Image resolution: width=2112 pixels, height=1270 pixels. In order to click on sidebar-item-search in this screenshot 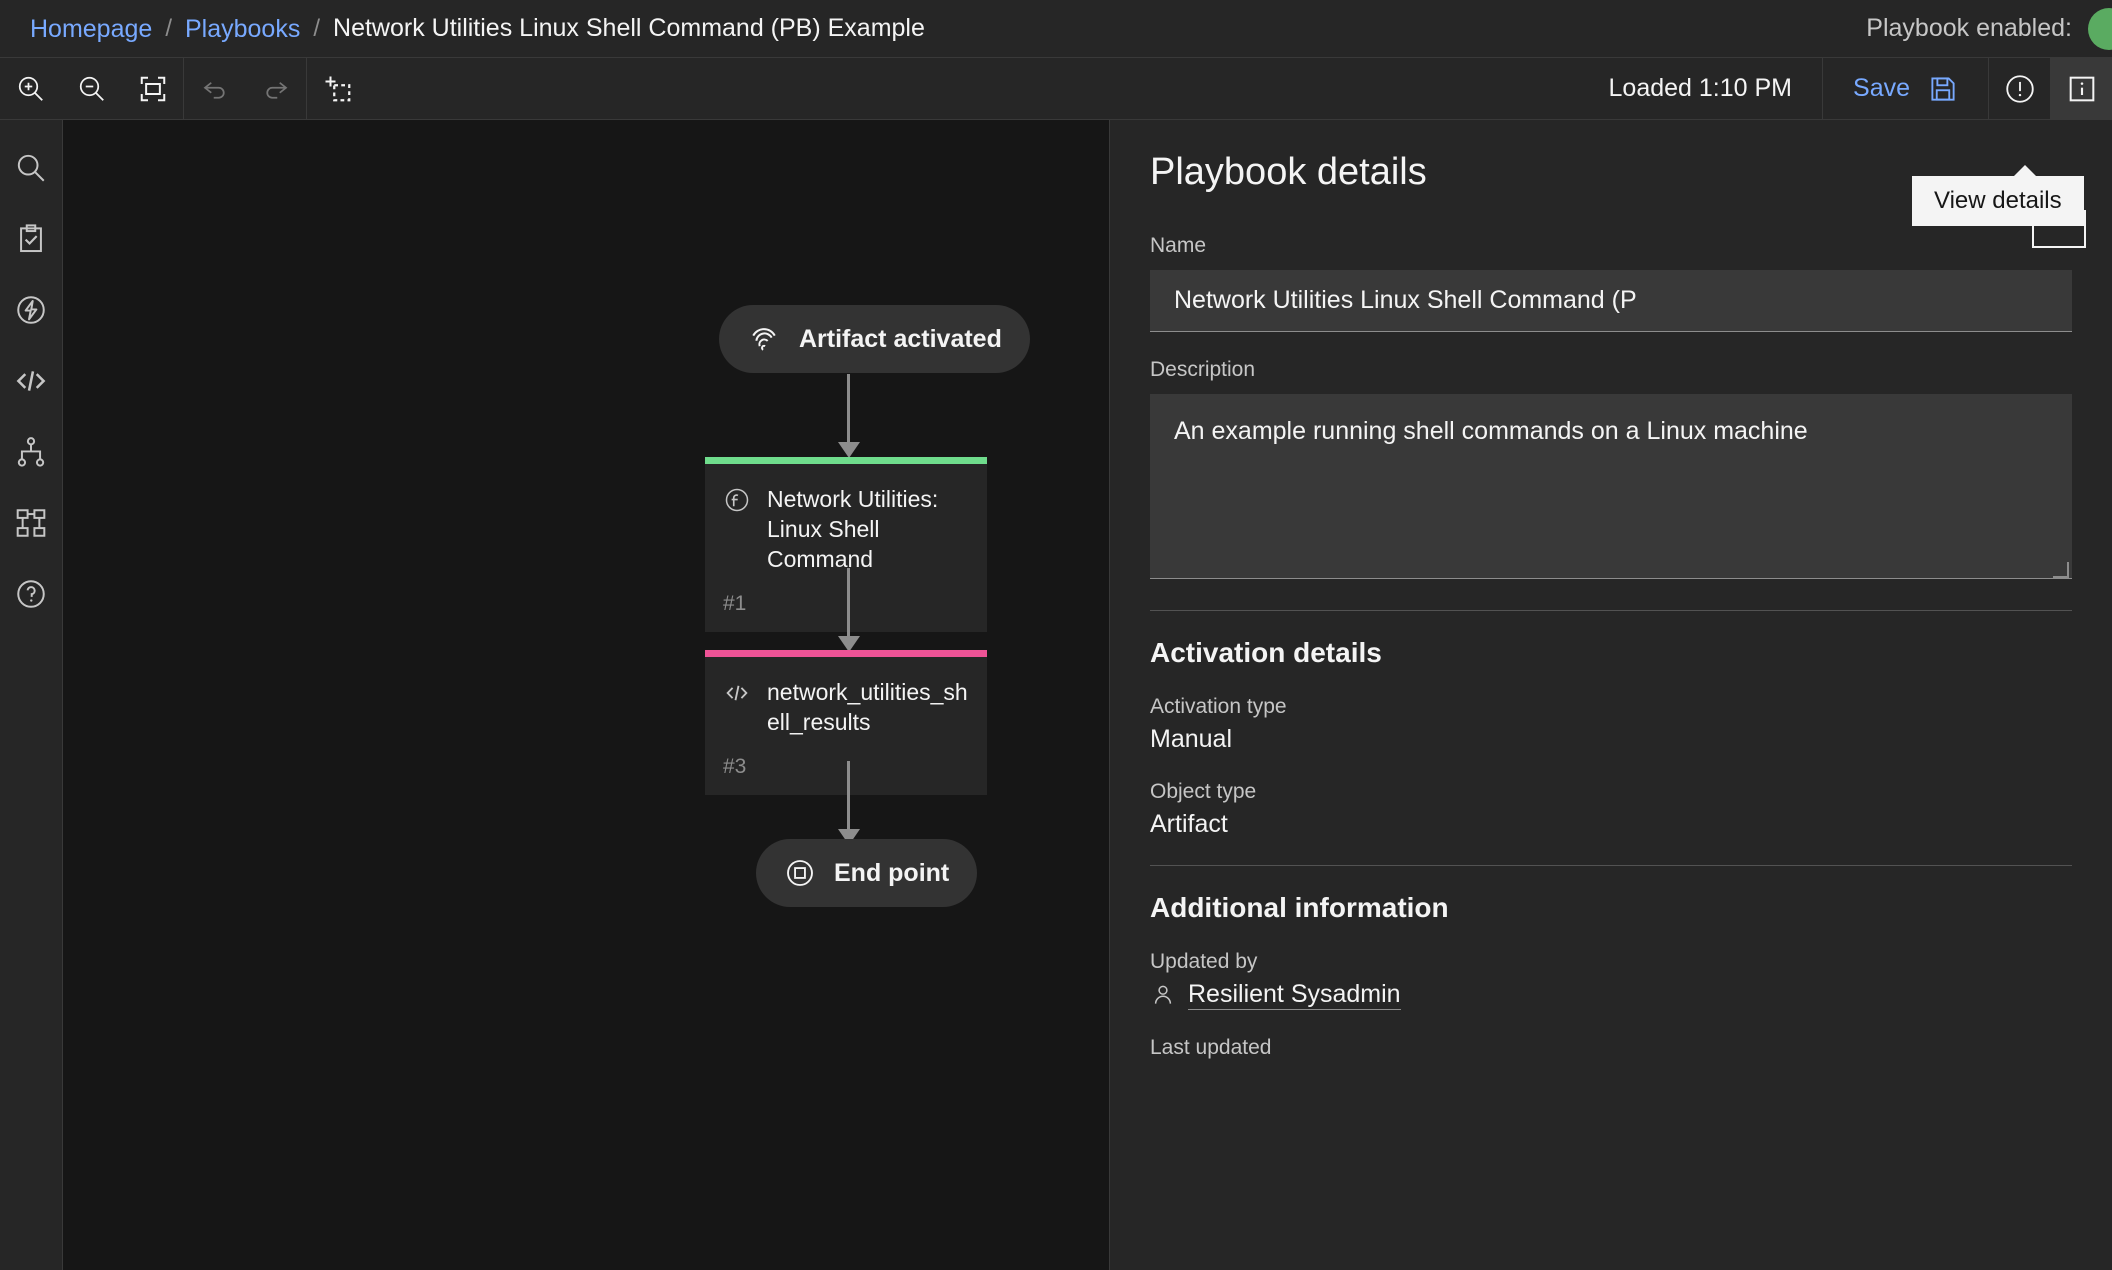, I will do `click(31, 167)`.